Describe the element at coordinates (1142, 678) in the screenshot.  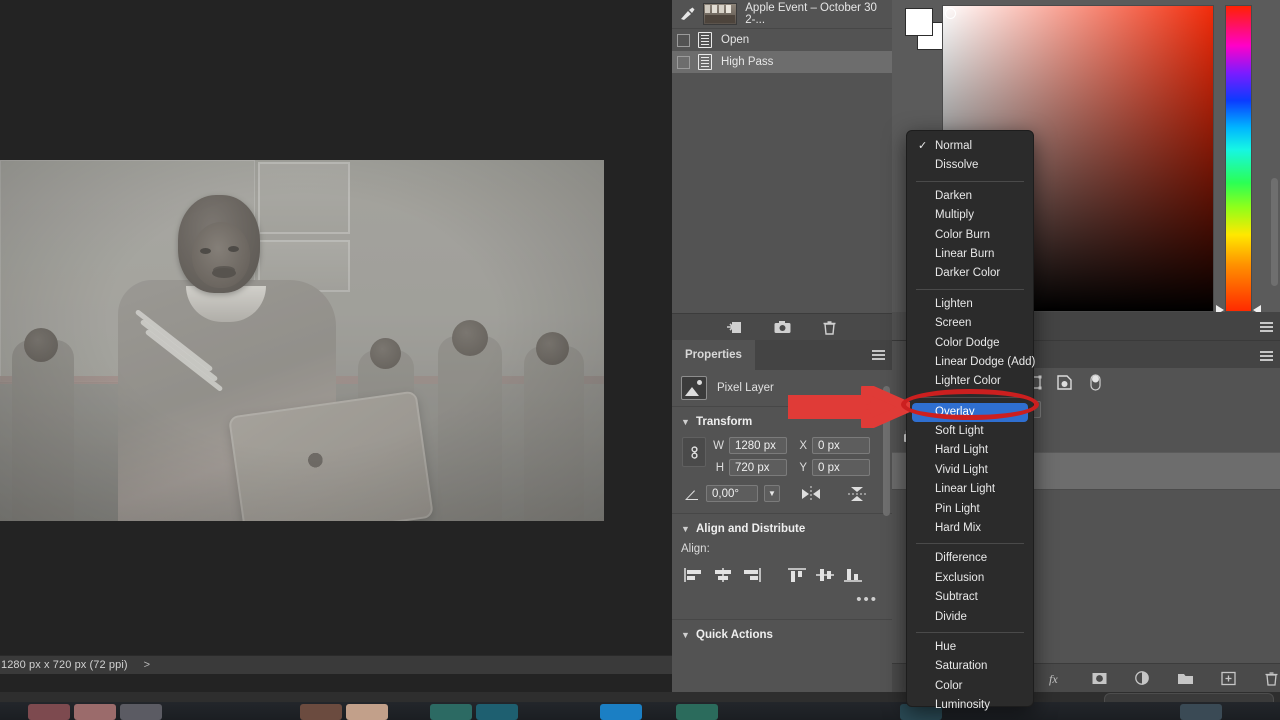
I see `new-adjustment-layer-icon` at that location.